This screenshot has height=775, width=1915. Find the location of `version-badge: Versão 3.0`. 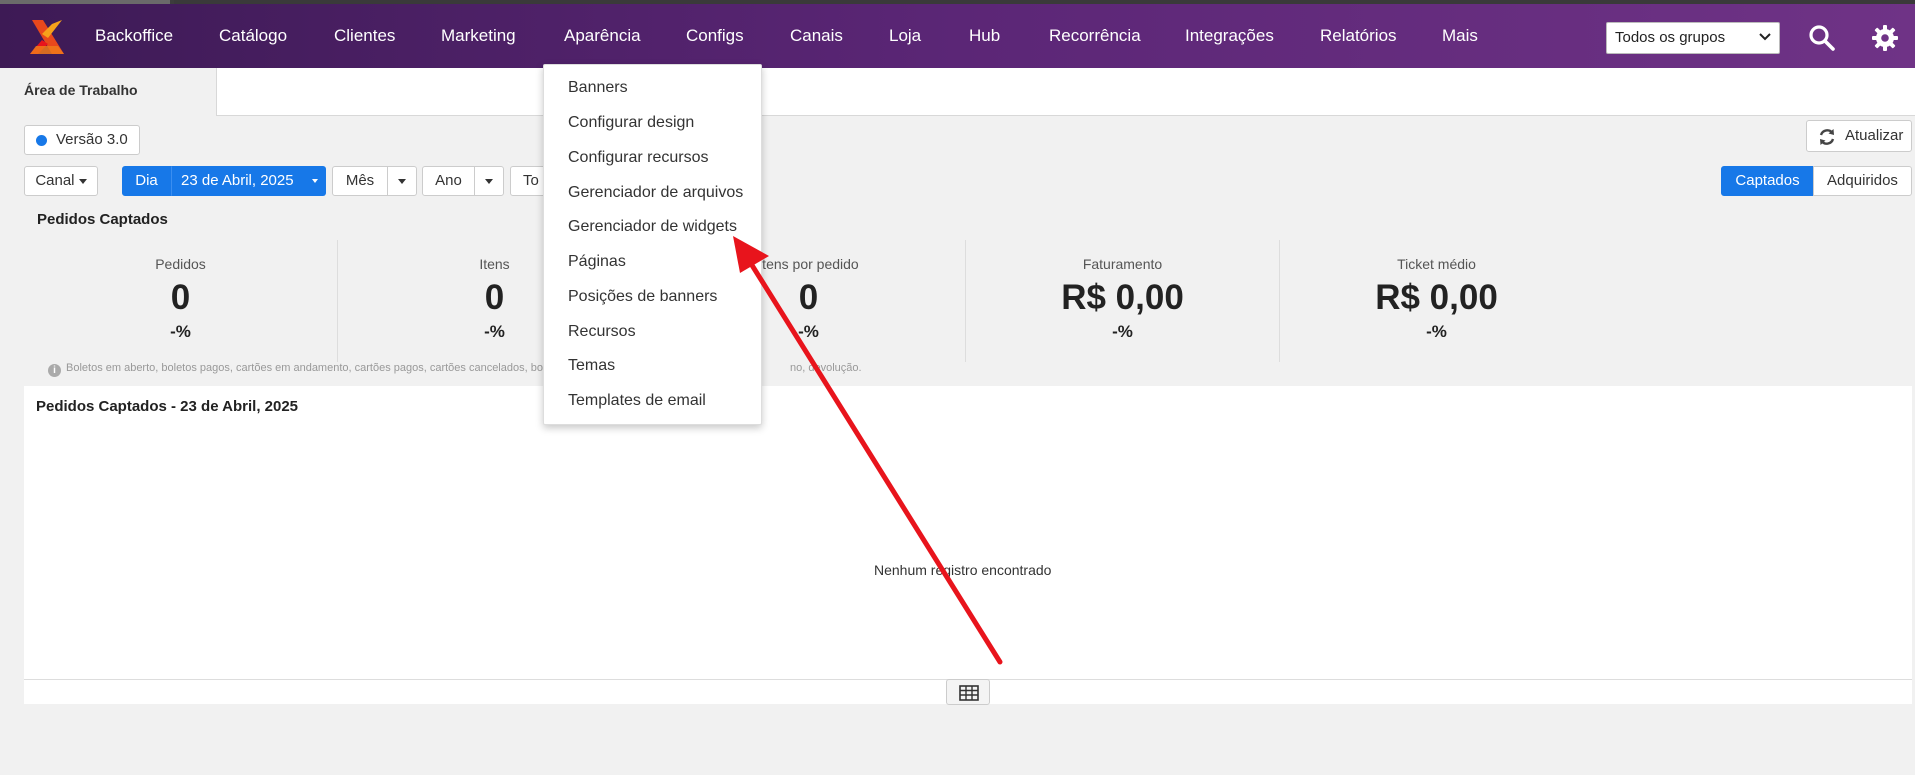

version-badge: Versão 3.0 is located at coordinates (82, 140).